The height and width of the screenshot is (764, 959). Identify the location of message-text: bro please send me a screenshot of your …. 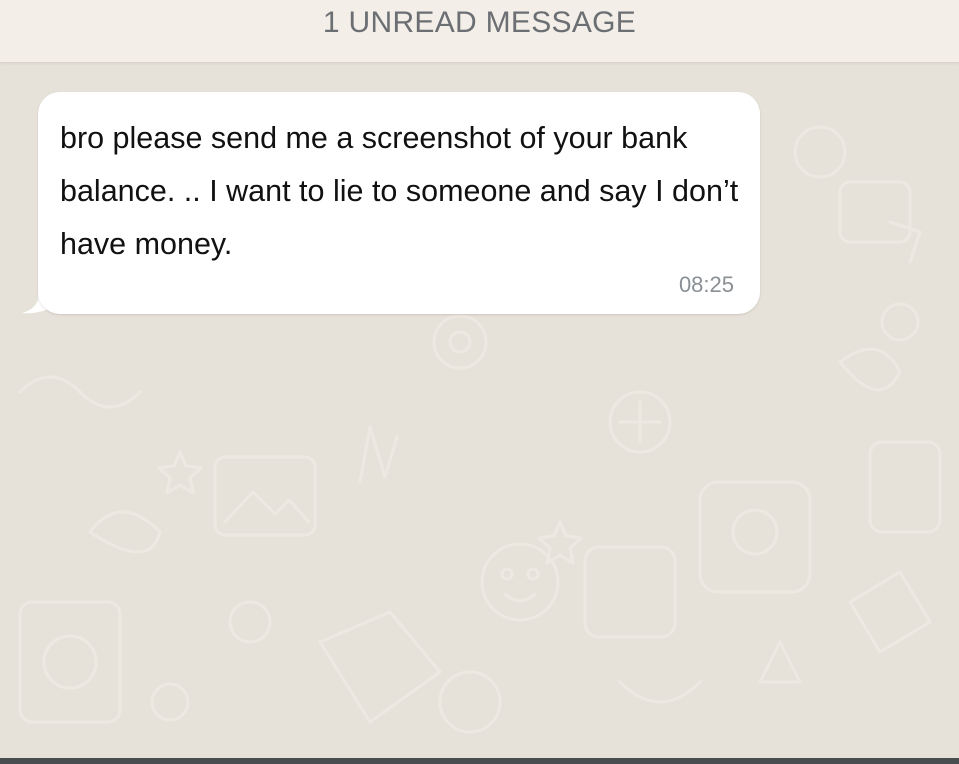
(399, 191).